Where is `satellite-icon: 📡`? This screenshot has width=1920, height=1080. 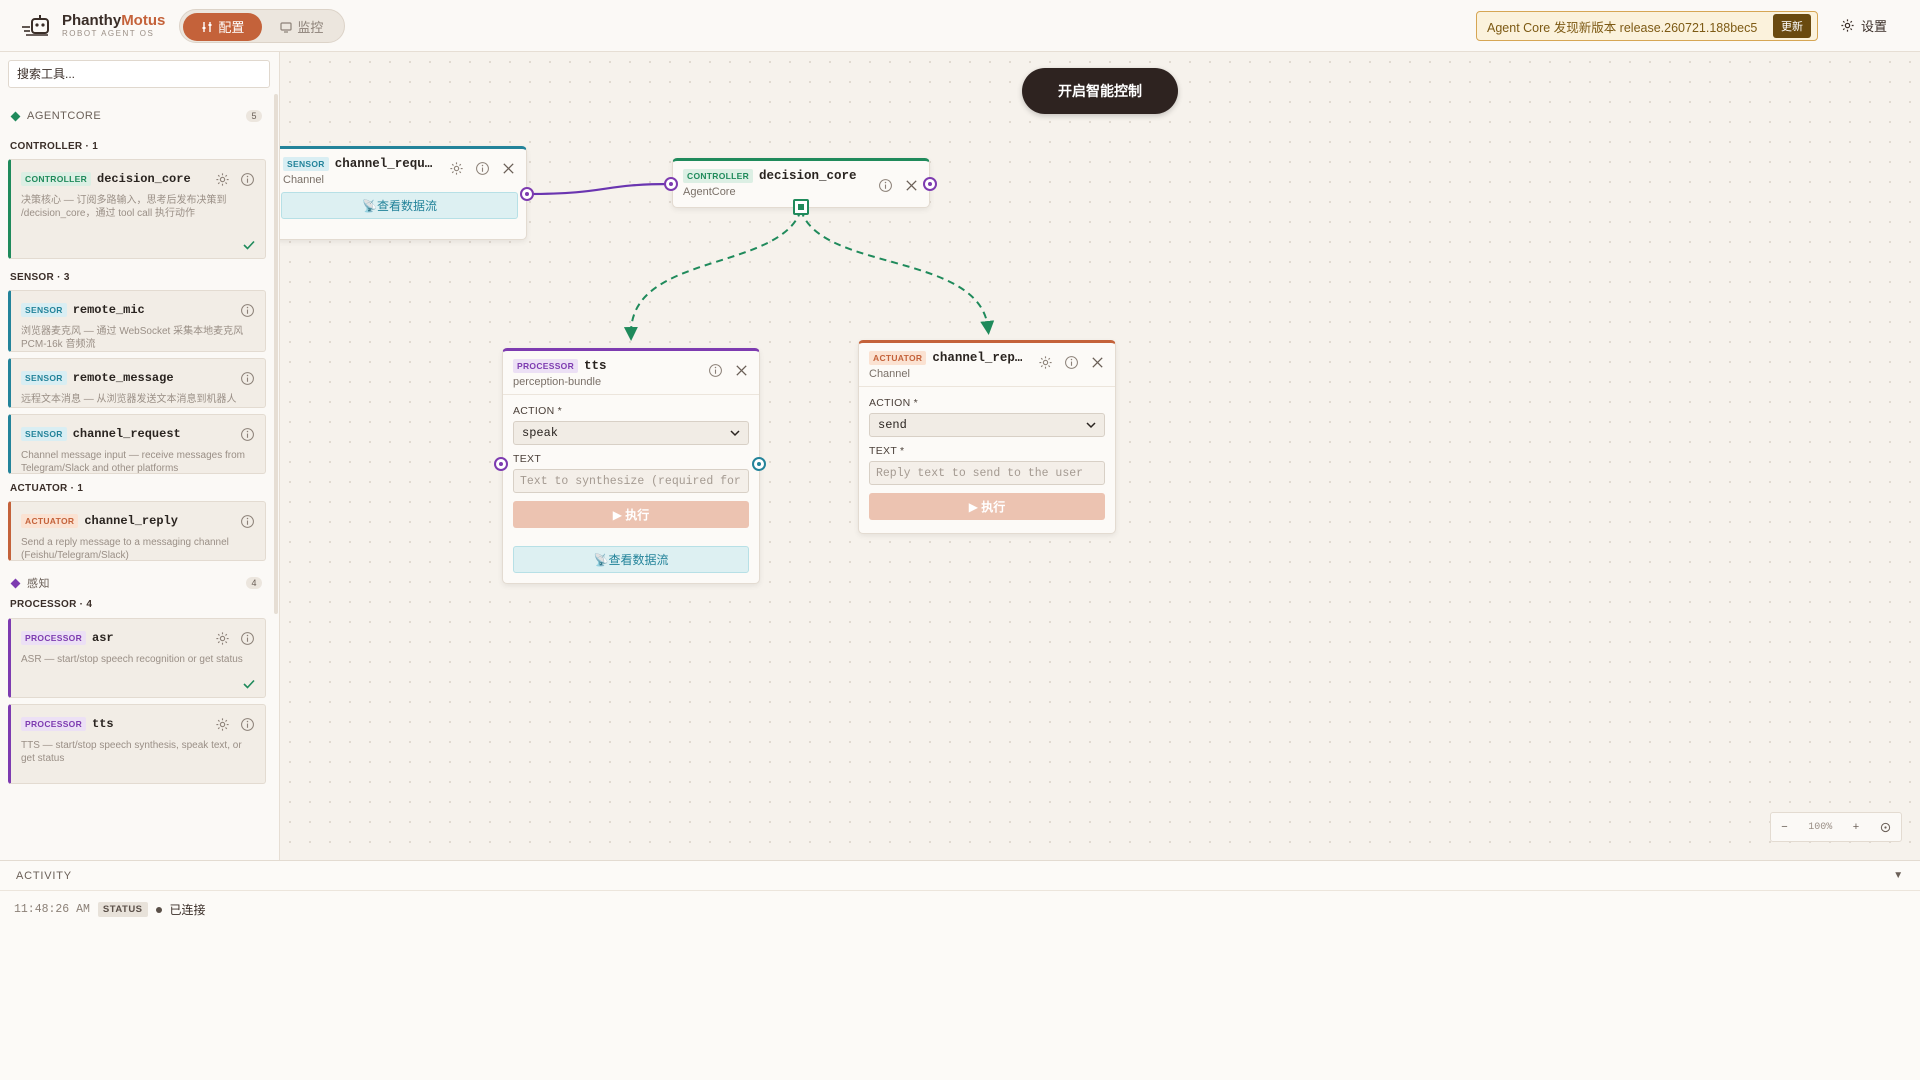 satellite-icon: 📡 is located at coordinates (601, 559).